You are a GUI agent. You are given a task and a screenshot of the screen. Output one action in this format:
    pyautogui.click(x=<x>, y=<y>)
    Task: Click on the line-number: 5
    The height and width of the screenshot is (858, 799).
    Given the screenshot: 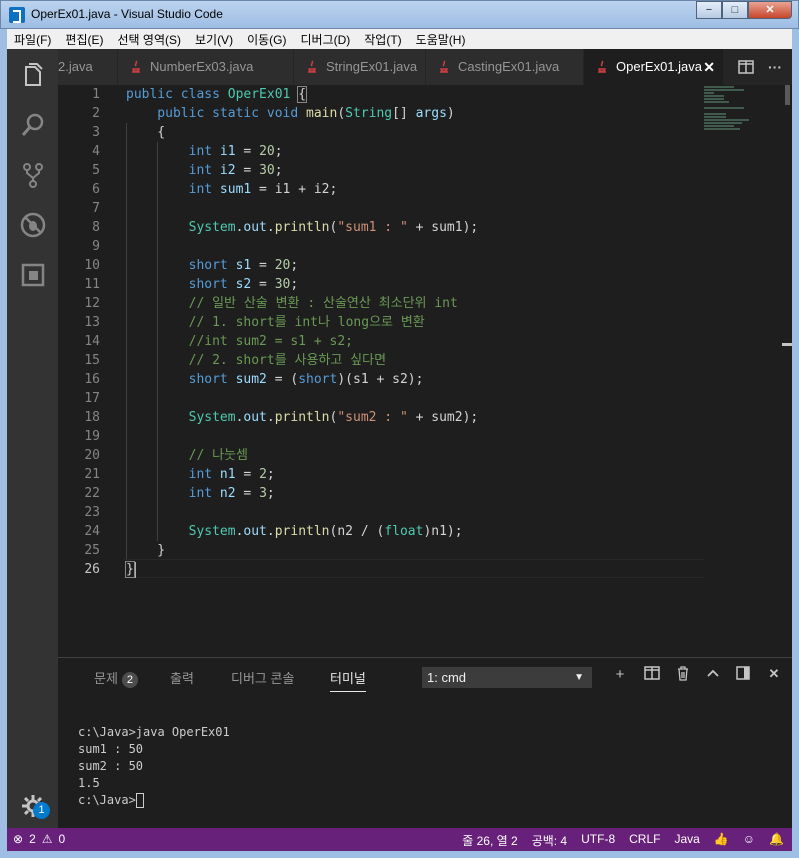 What is the action you would take?
    pyautogui.click(x=96, y=170)
    